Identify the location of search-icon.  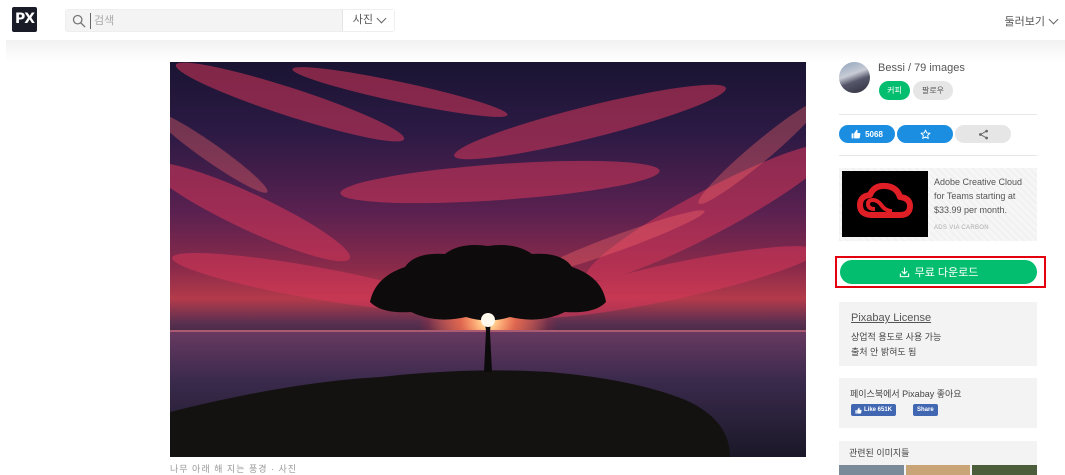
(79, 21).